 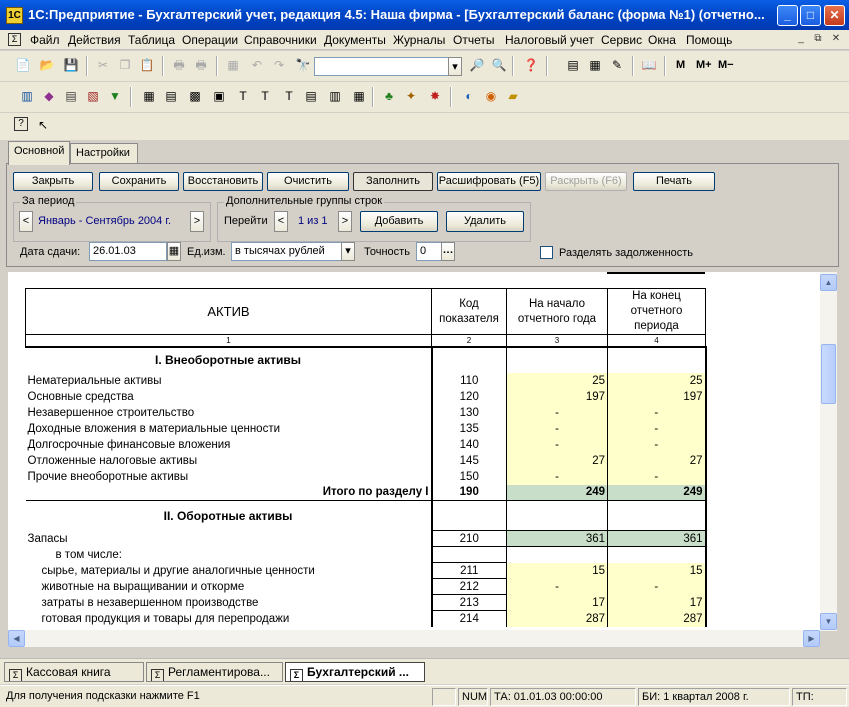 What do you see at coordinates (139, 181) in the screenshot?
I see `save-button: Сохранить` at bounding box center [139, 181].